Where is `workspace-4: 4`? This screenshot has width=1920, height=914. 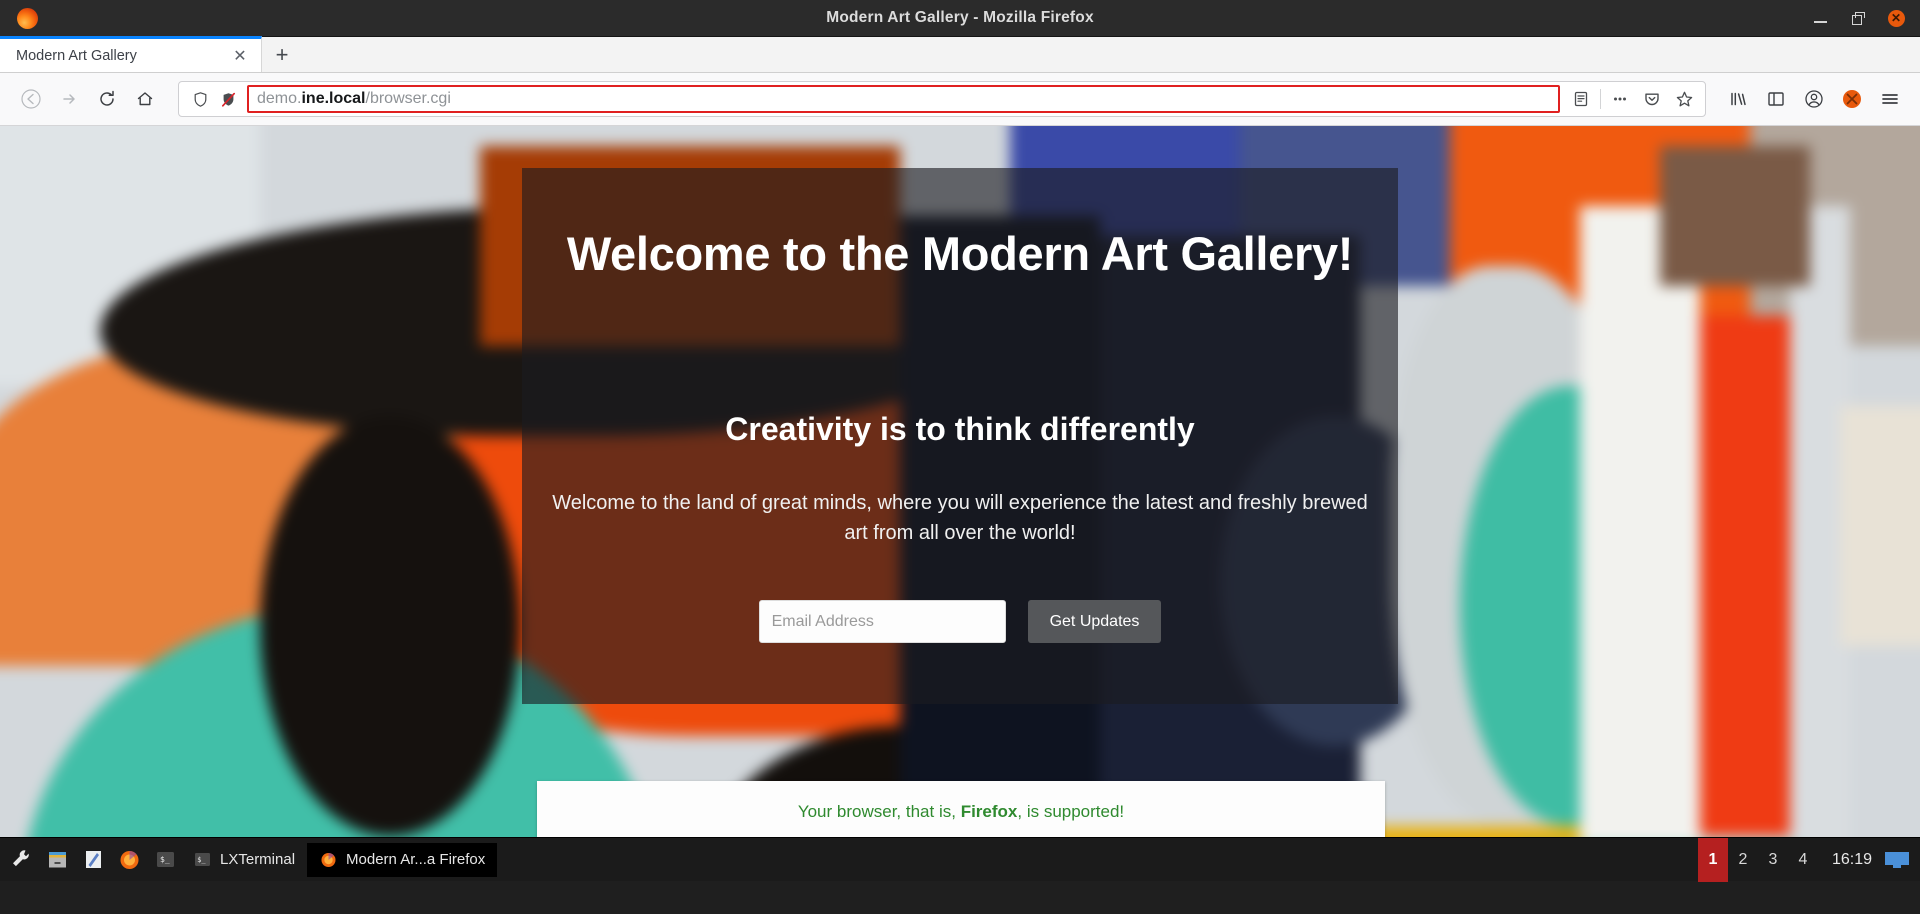 workspace-4: 4 is located at coordinates (1803, 860).